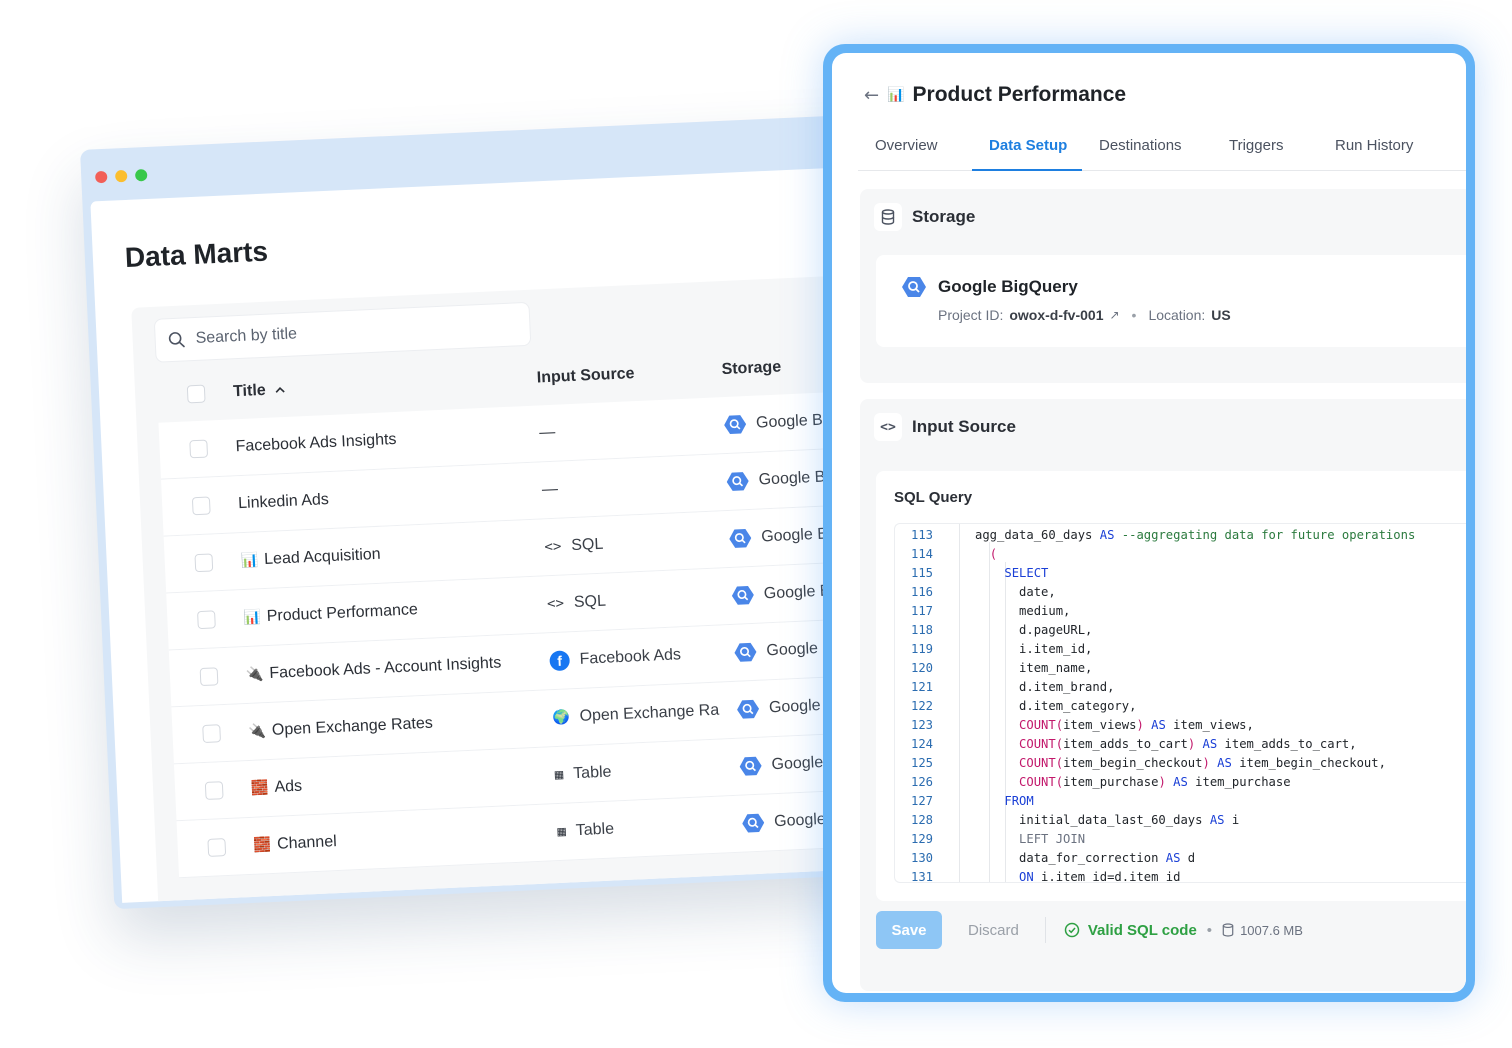 The image size is (1512, 1048). Describe the element at coordinates (1180, 668) in the screenshot. I see `code-line: 120 item_name,` at that location.